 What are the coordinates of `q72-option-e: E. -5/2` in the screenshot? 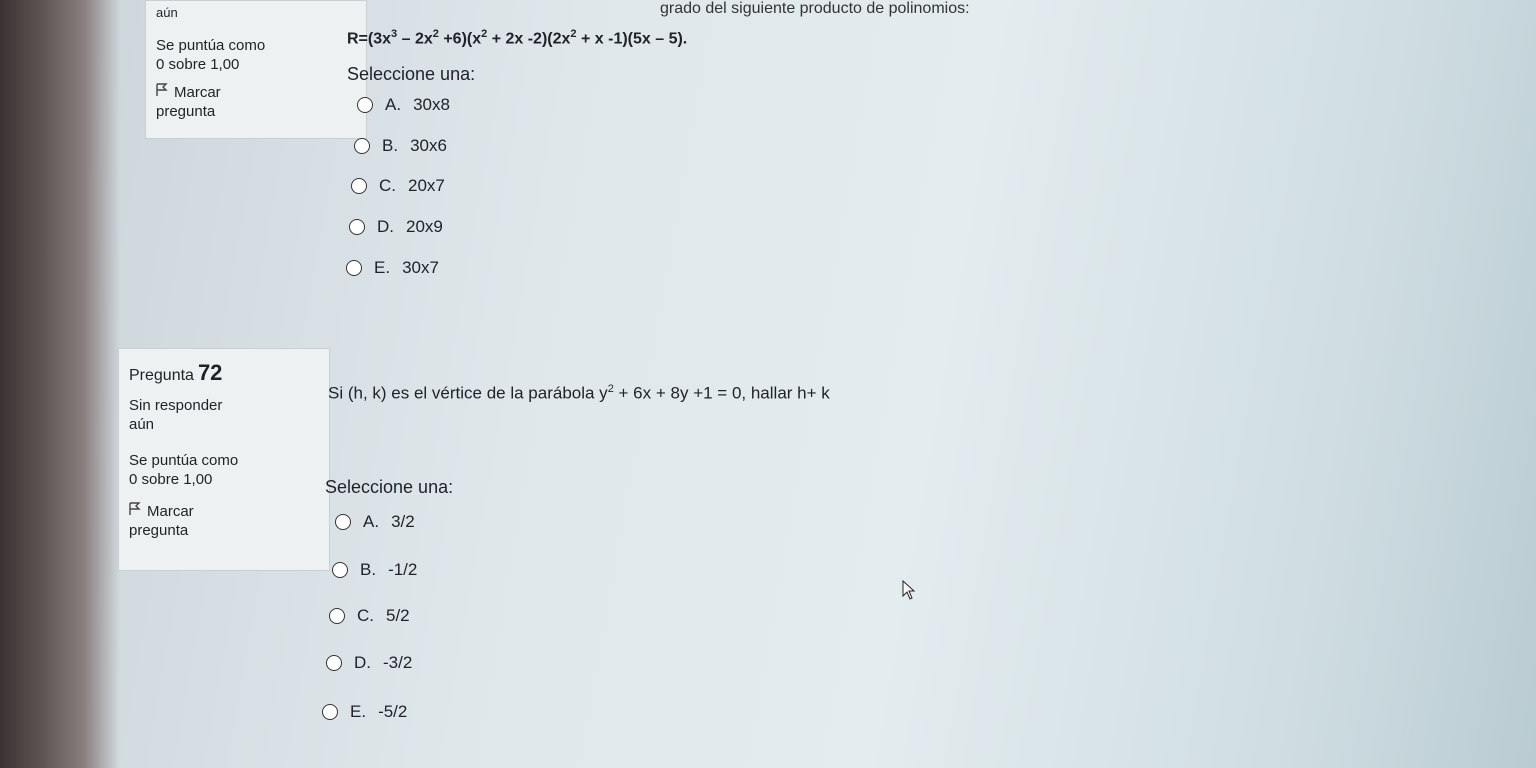 It's located at (364, 712).